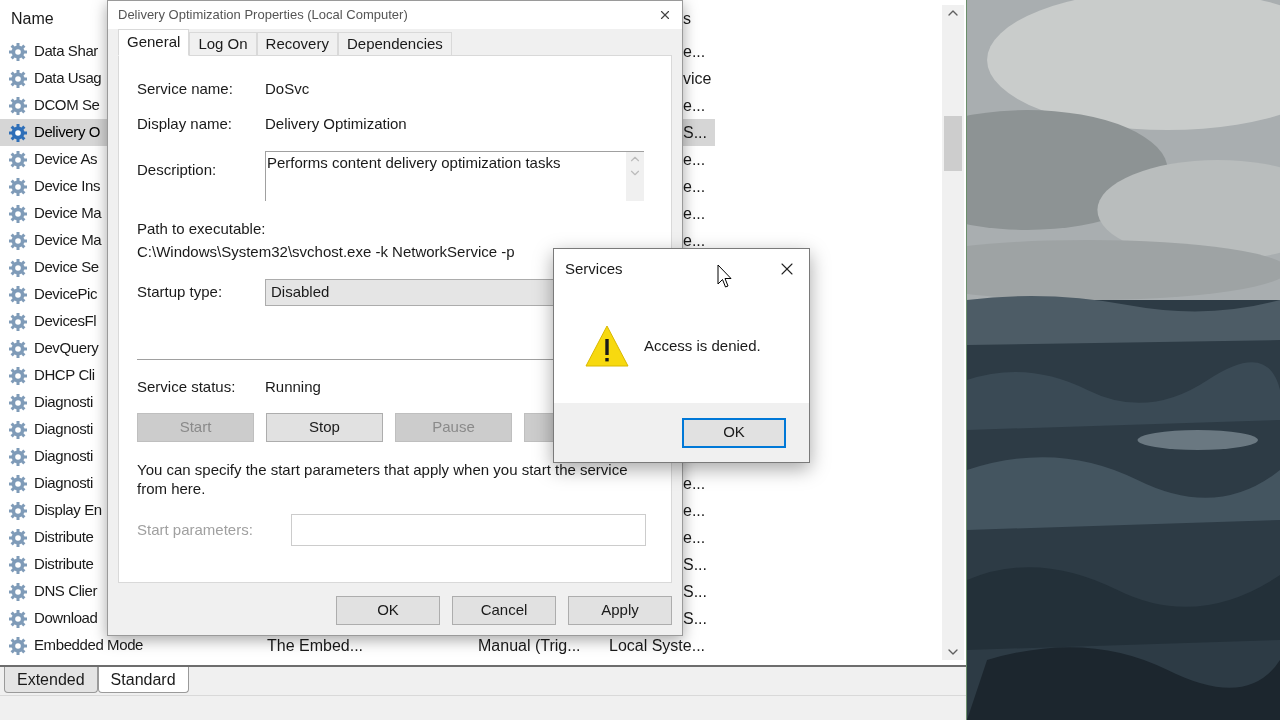 This screenshot has height=720, width=1280. Describe the element at coordinates (326, 251) in the screenshot. I see `path-text: C:\Windows\System32\svchost.exe -k NetworkService -p` at that location.